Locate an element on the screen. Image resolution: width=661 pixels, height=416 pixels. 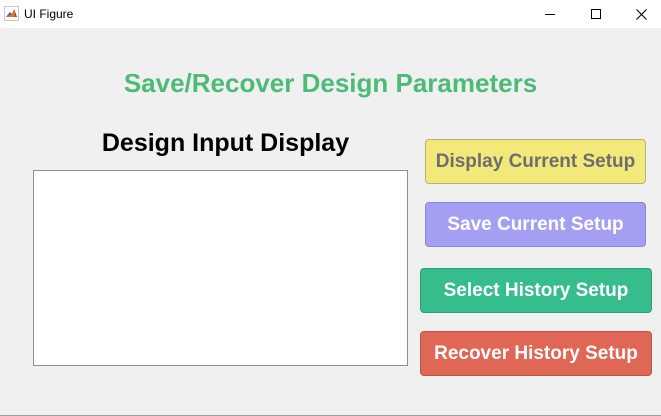
matlab-icon is located at coordinates (11, 13).